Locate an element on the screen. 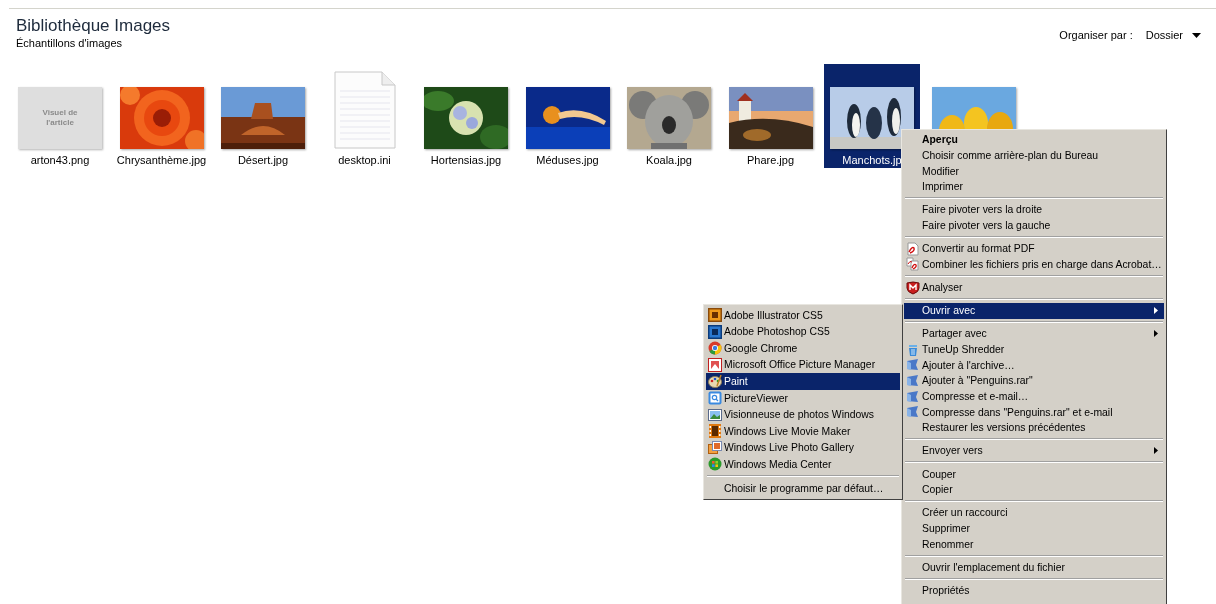 The height and width of the screenshot is (604, 1216). file-name: Manchots.jp is located at coordinates (872, 160).